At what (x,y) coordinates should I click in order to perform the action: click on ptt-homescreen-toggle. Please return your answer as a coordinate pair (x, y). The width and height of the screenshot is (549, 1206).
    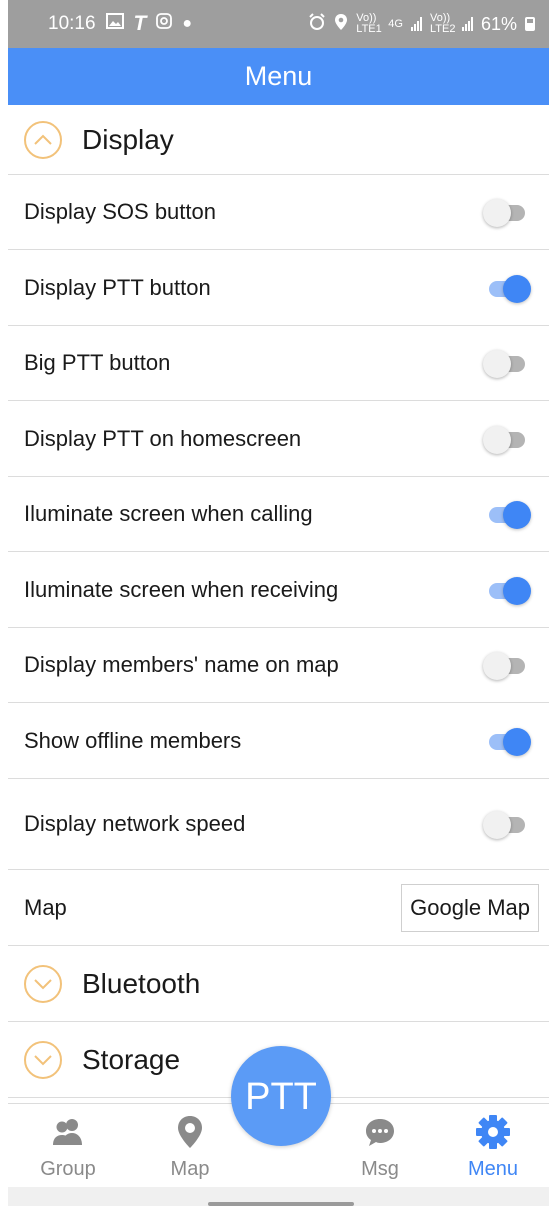
    Looking at the image, I should click on (507, 439).